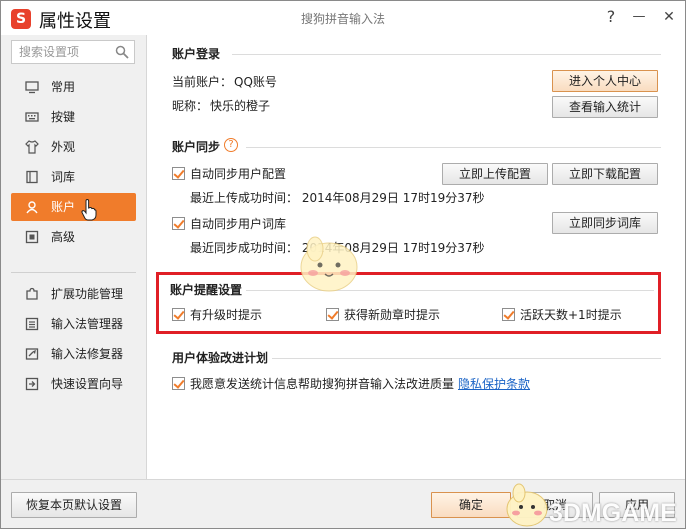 The height and width of the screenshot is (529, 686). What do you see at coordinates (87, 324) in the screenshot?
I see `sidebar-item-label: 输入法管理器` at bounding box center [87, 324].